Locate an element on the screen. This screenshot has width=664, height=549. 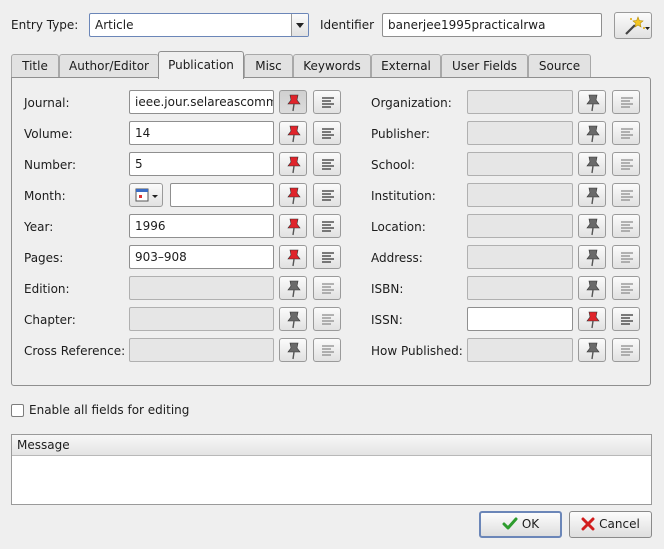
issn-toggle-button is located at coordinates (592, 319).